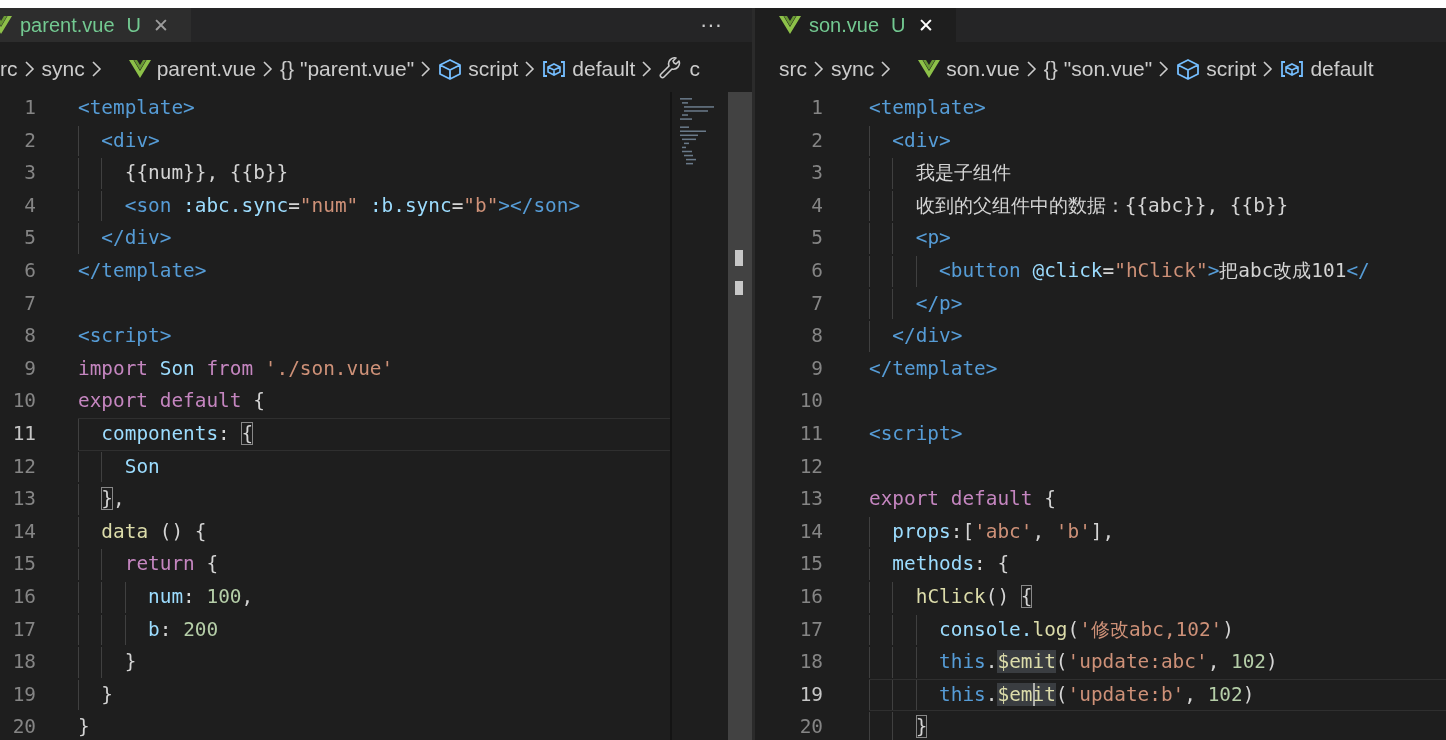  I want to click on editor-tab: parent.vue U ✕, so click(95, 25).